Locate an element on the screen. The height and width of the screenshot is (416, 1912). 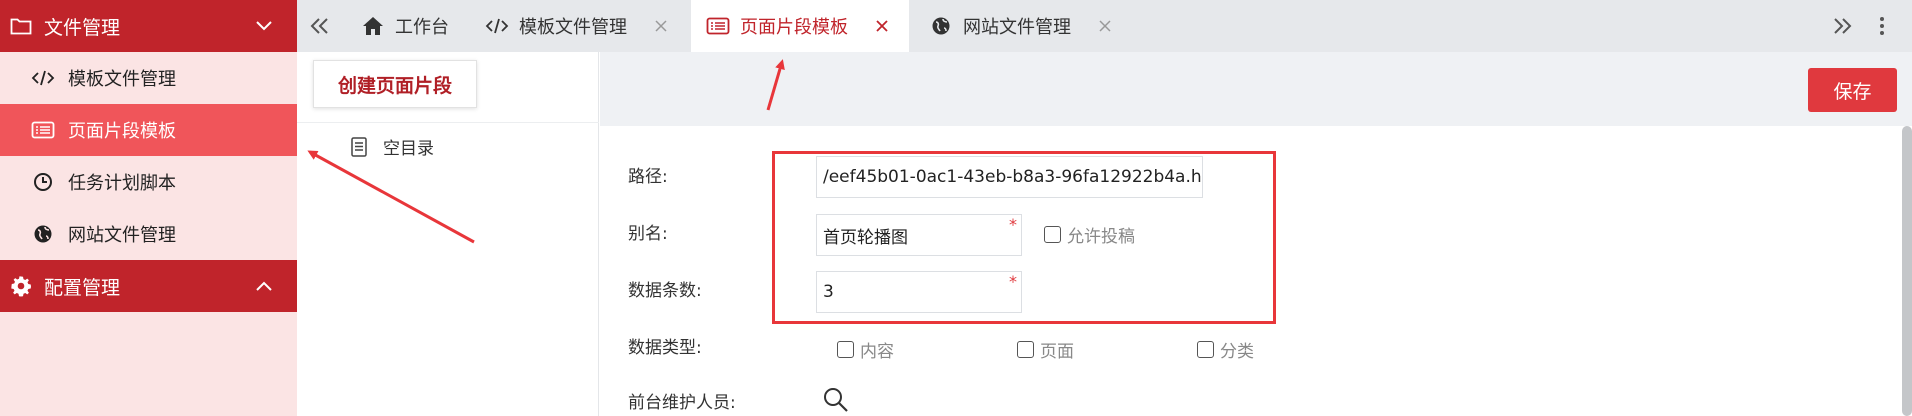
sidebar-item-label: 网站文件管理 is located at coordinates (122, 235).